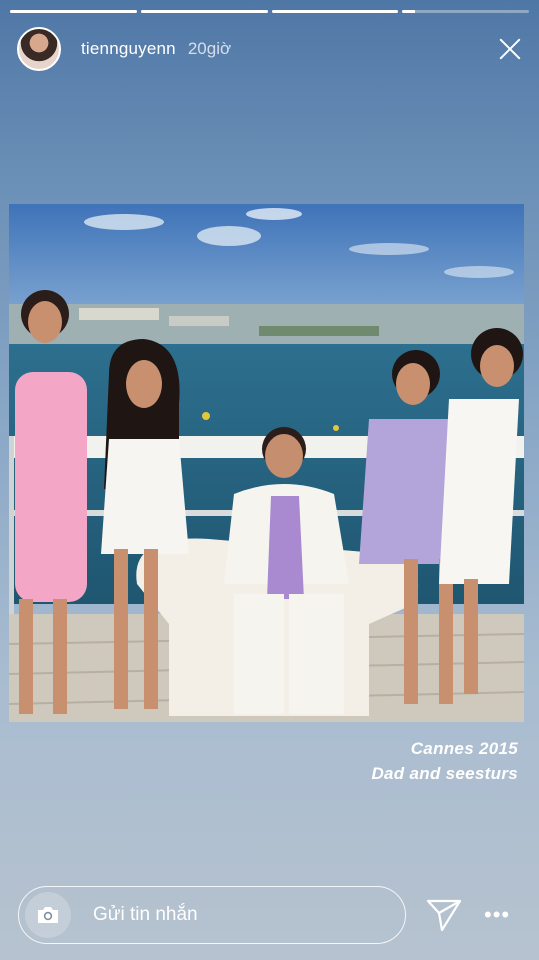  I want to click on story-progress, so click(269, 11).